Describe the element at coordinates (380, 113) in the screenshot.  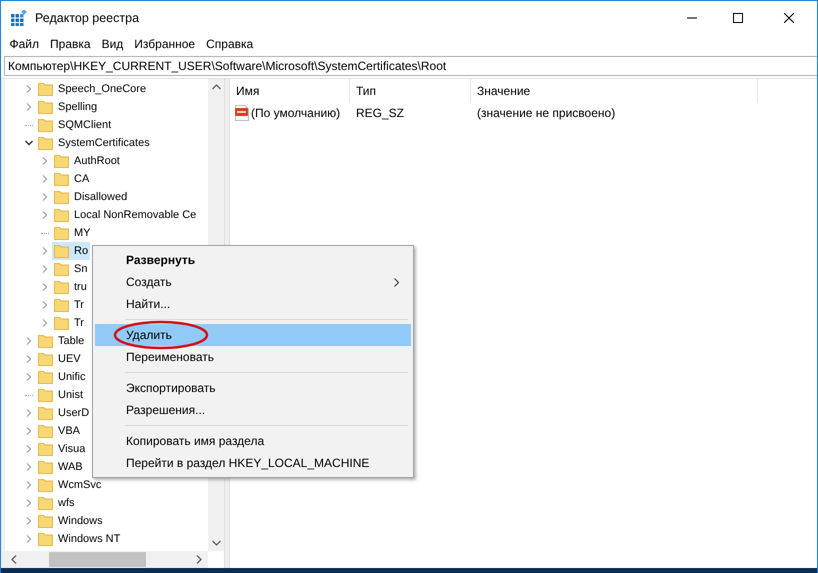
I see `table-cell-text: REG_SZ` at that location.